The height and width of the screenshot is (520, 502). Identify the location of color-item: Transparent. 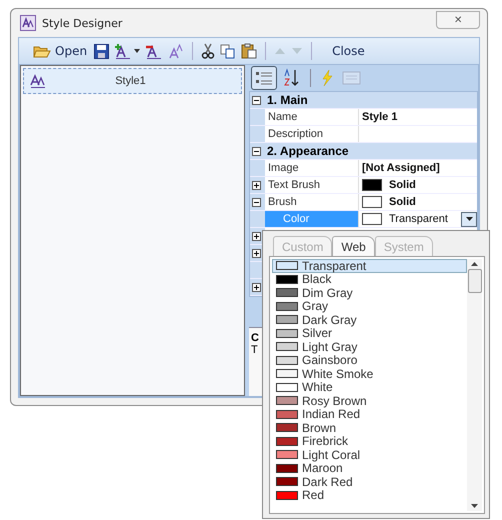
(369, 265).